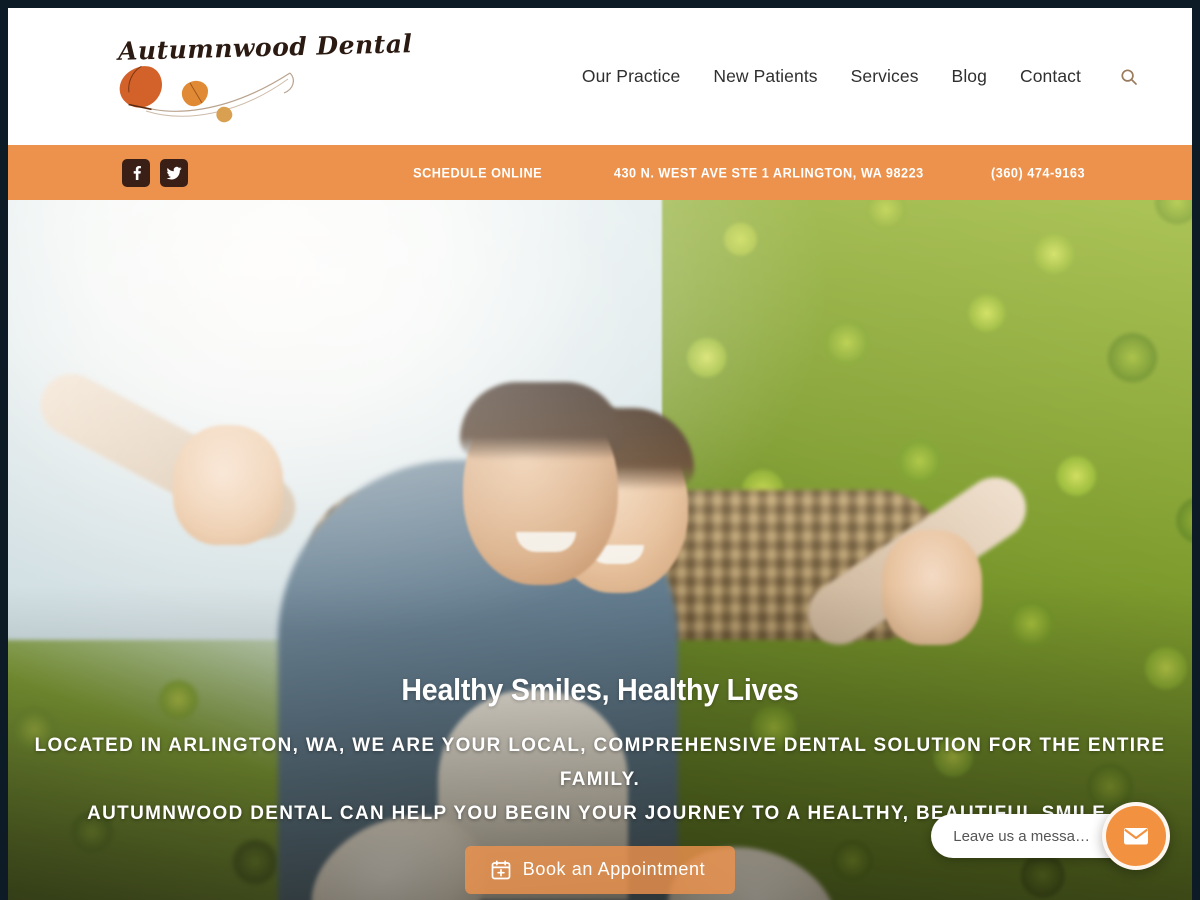 Image resolution: width=1200 pixels, height=900 pixels. What do you see at coordinates (155, 172) in the screenshot?
I see `social-links` at bounding box center [155, 172].